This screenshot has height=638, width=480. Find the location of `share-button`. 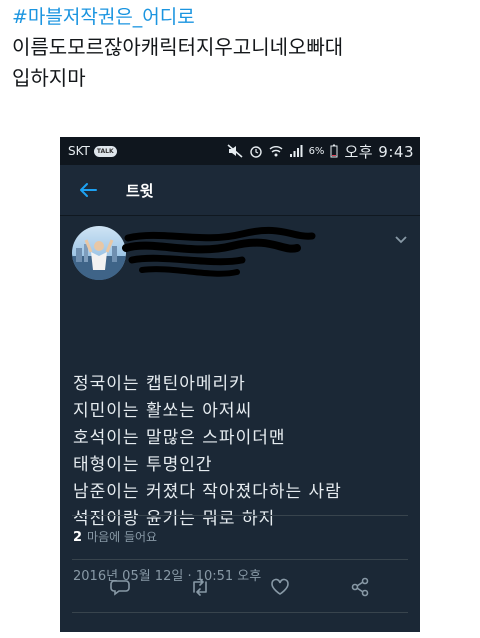

share-button is located at coordinates (360, 587).